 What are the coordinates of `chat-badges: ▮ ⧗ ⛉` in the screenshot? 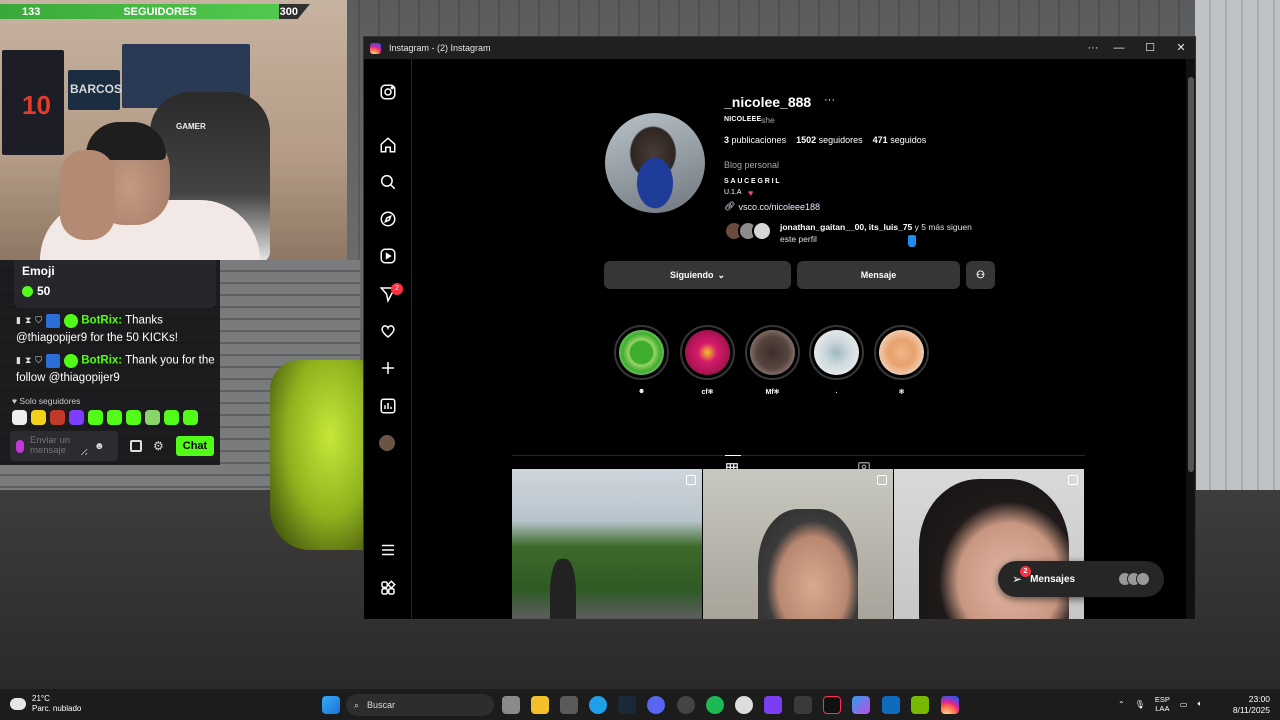 It's located at (47, 320).